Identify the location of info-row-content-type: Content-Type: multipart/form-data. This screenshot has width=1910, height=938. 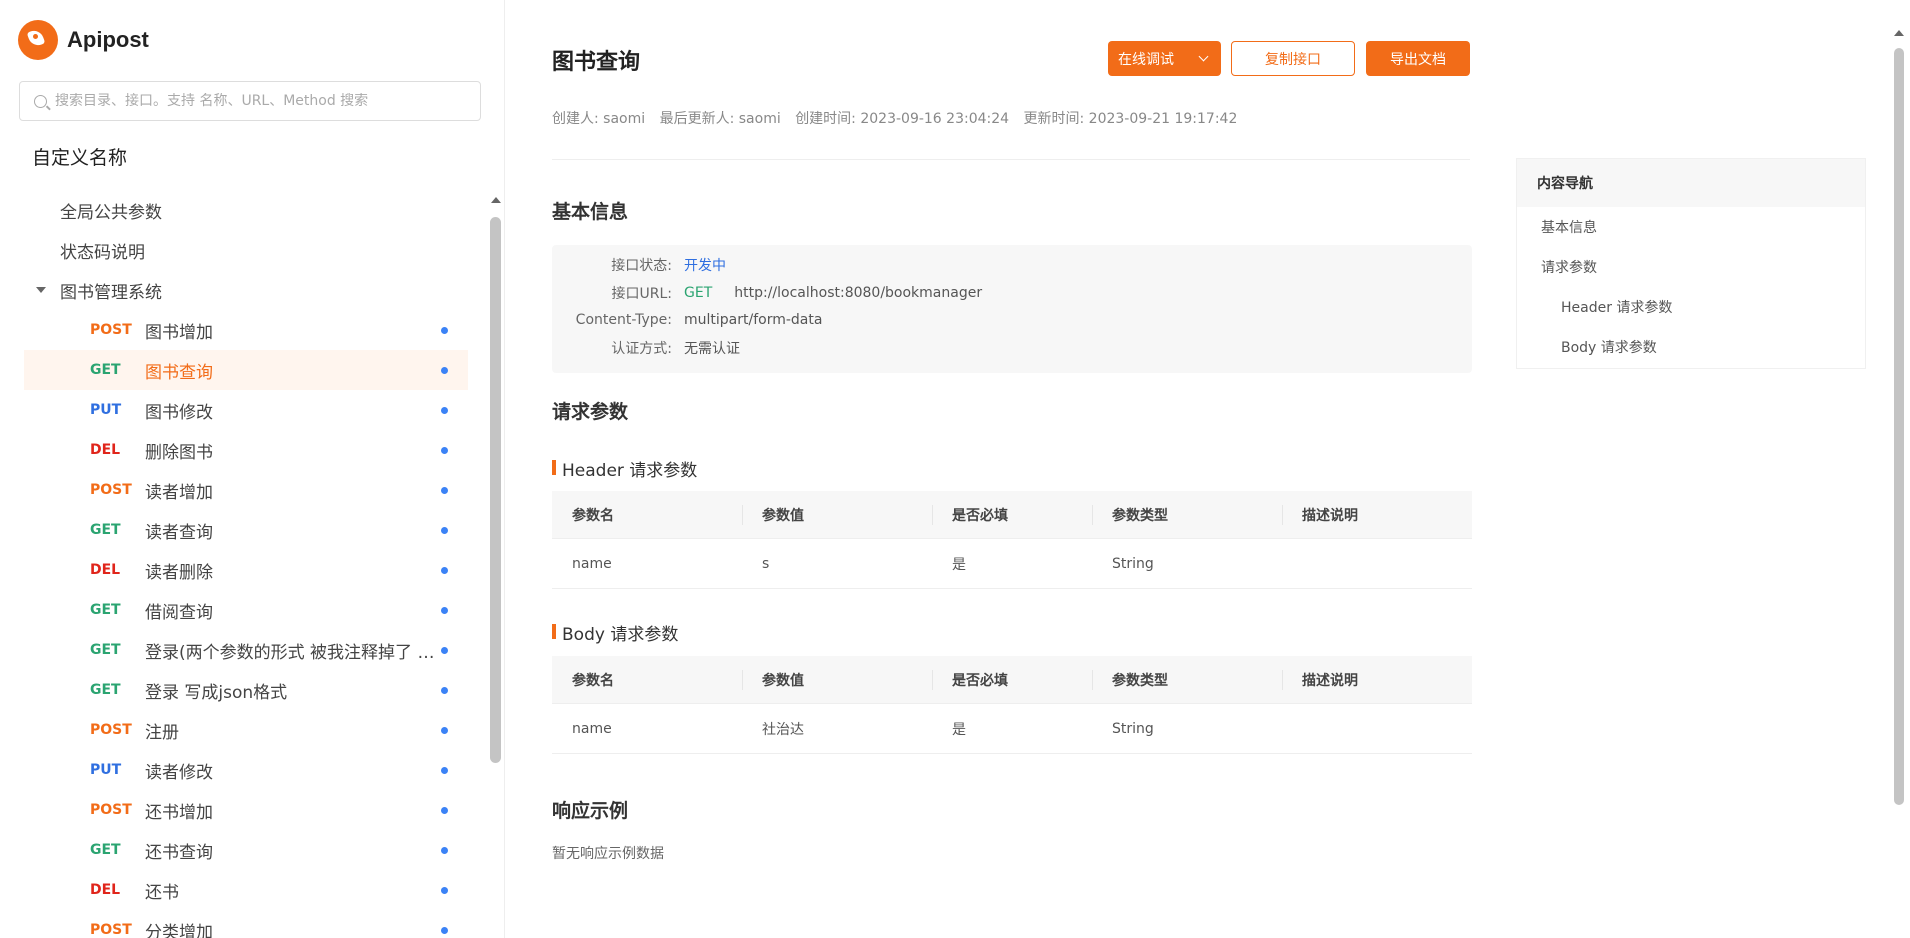
(687, 320).